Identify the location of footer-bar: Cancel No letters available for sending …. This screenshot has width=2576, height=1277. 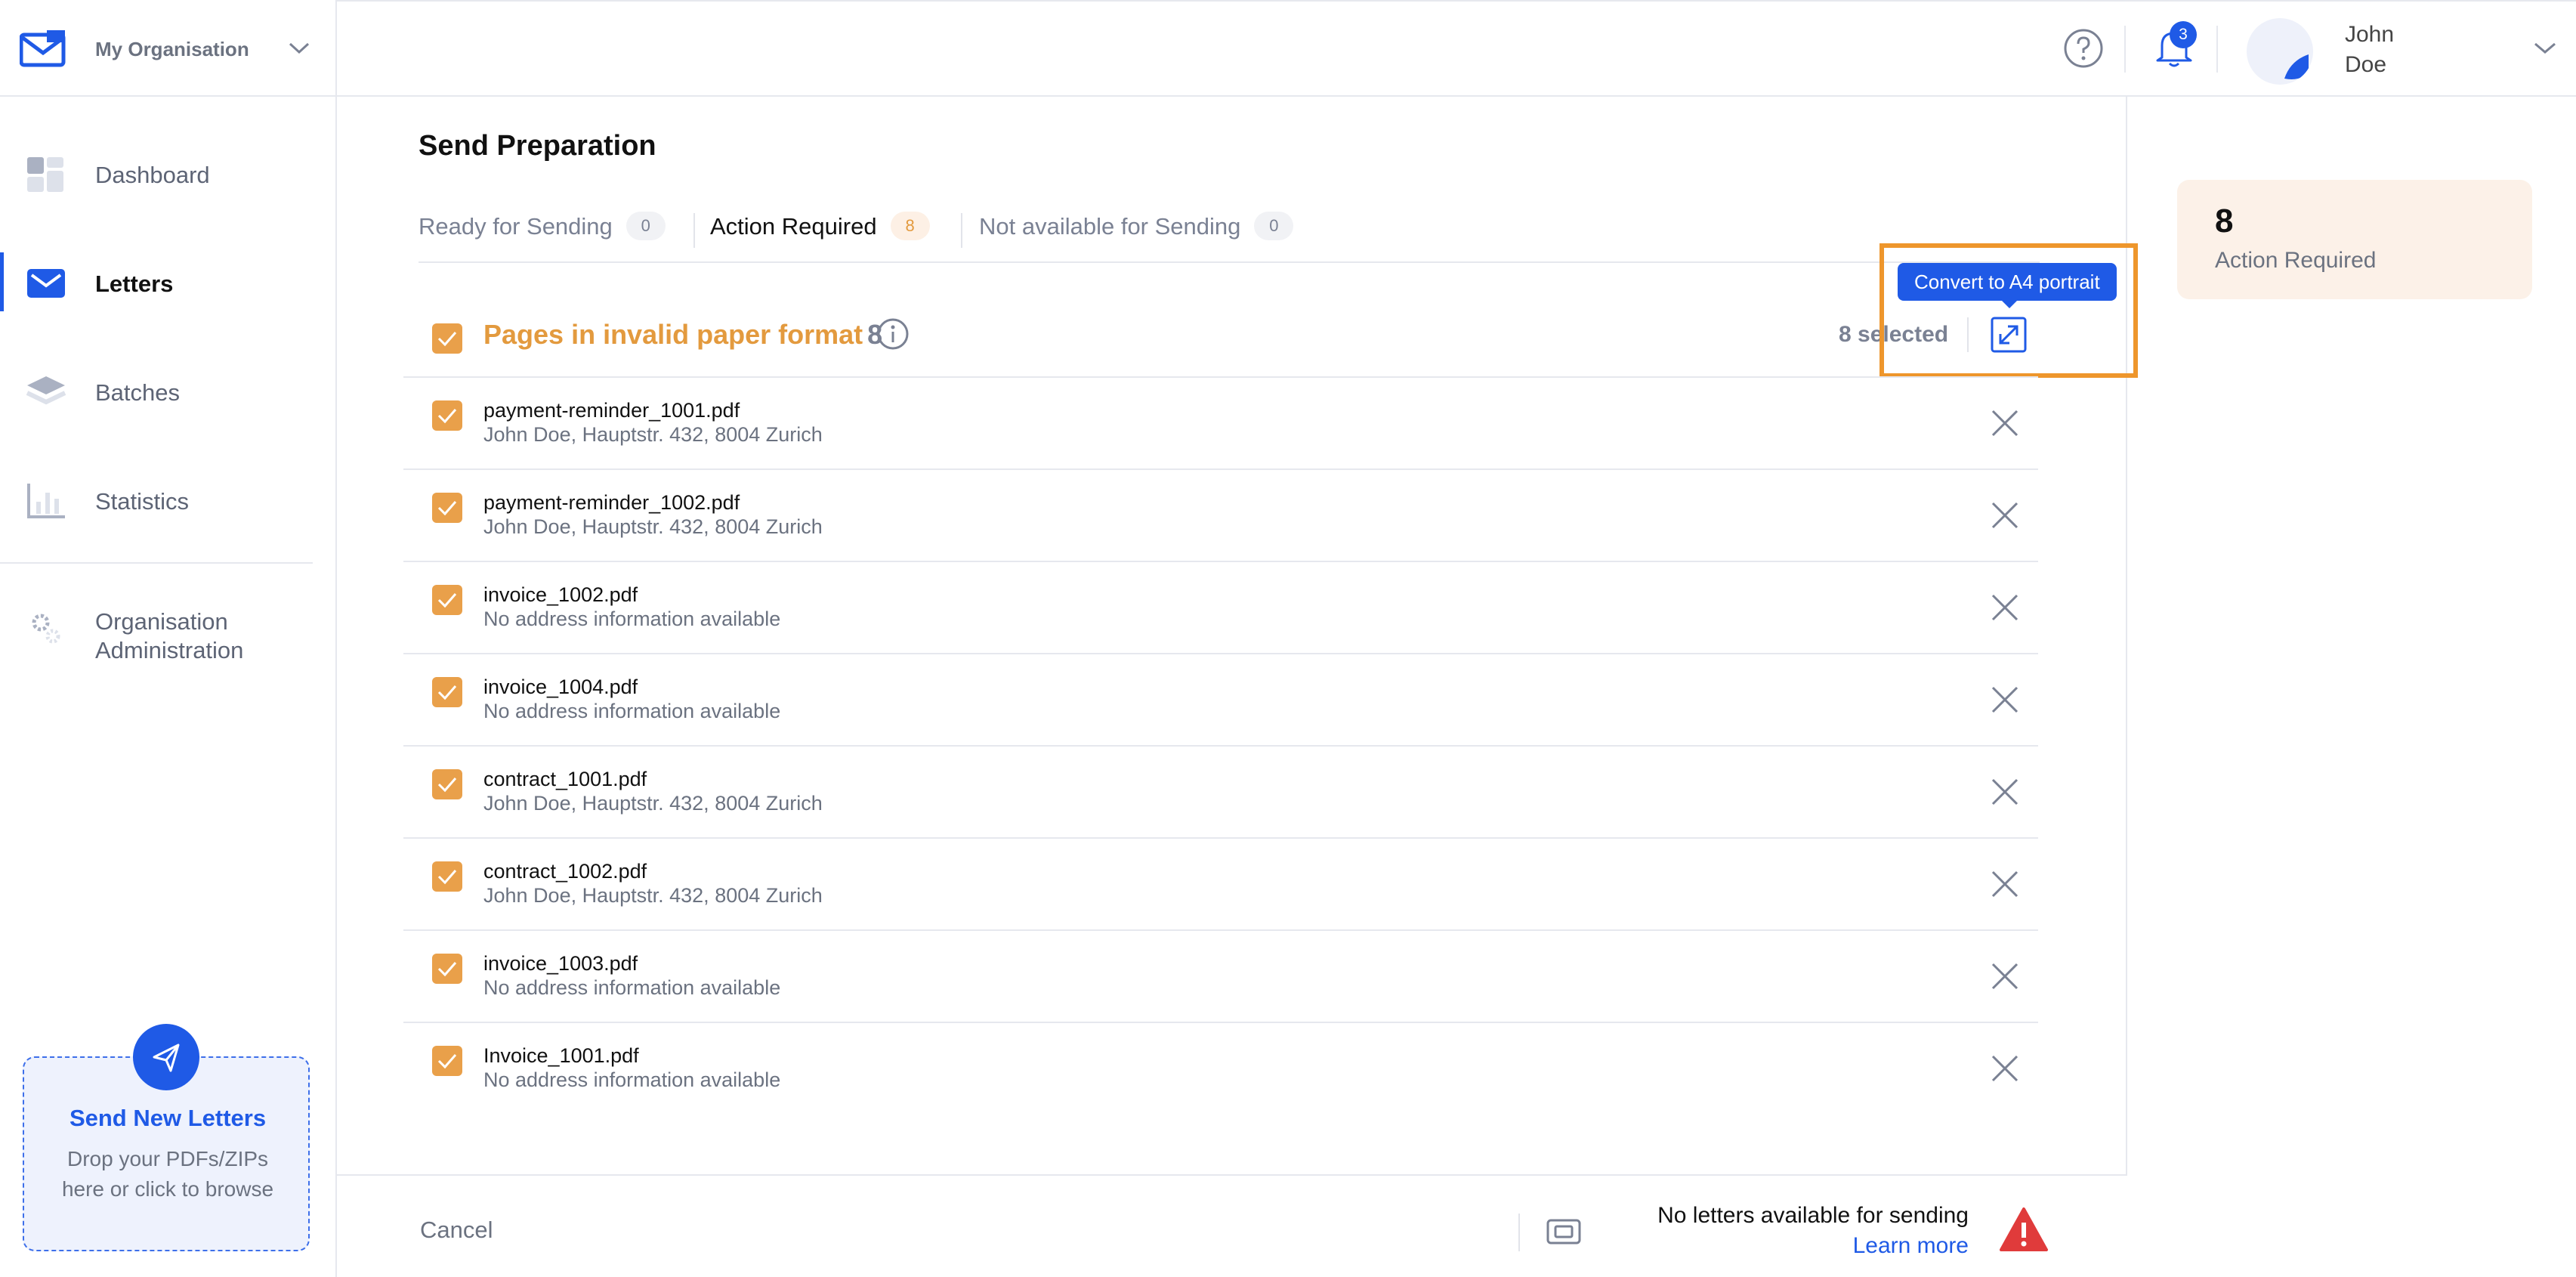
(1232, 1225).